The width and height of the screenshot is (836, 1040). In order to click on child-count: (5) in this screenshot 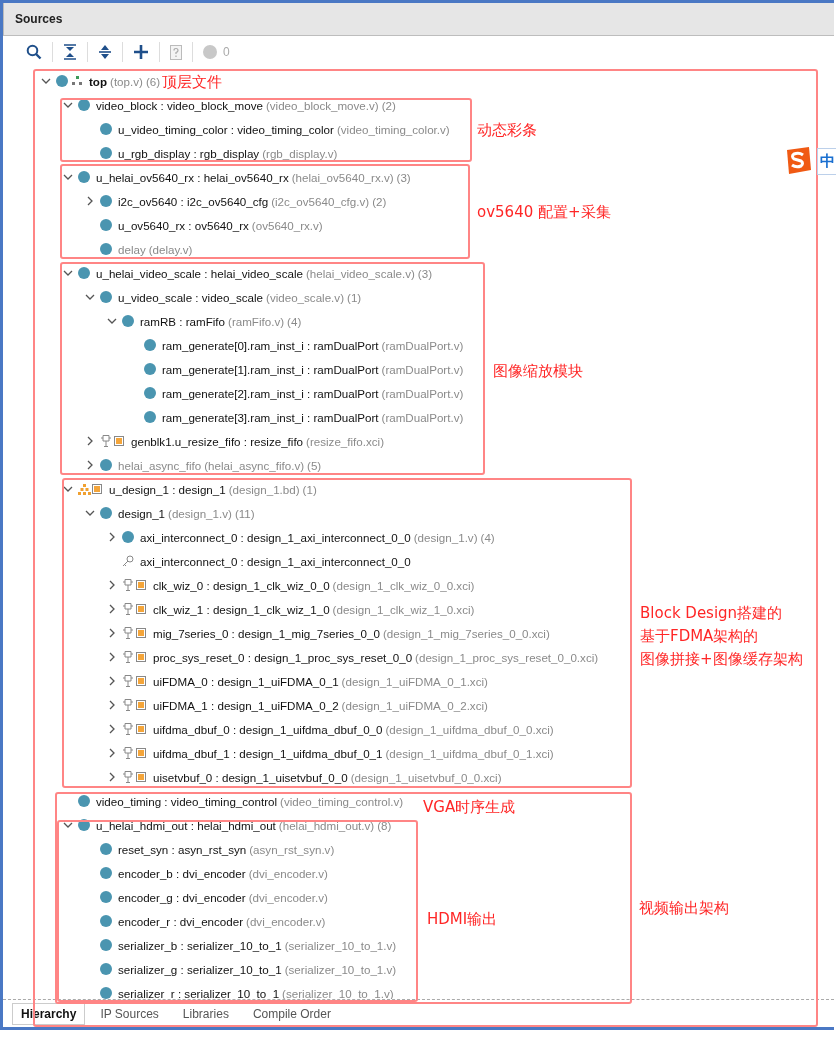, I will do `click(314, 465)`.